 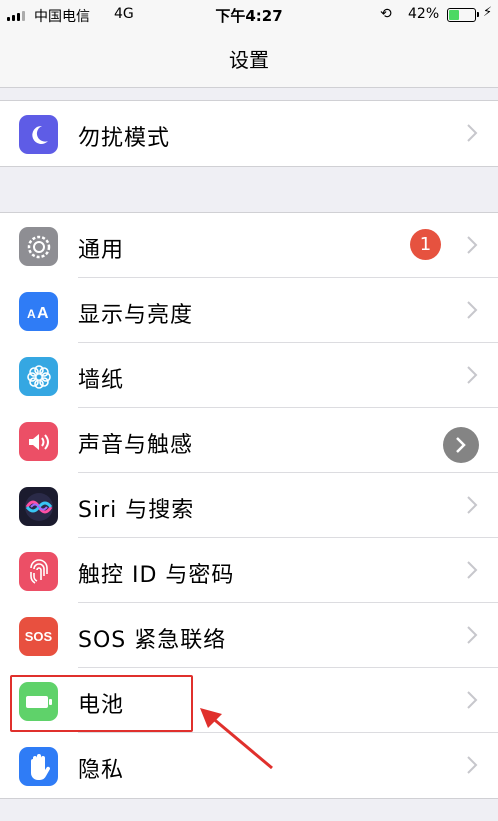 I want to click on annotation-highlight-box, so click(x=101, y=703).